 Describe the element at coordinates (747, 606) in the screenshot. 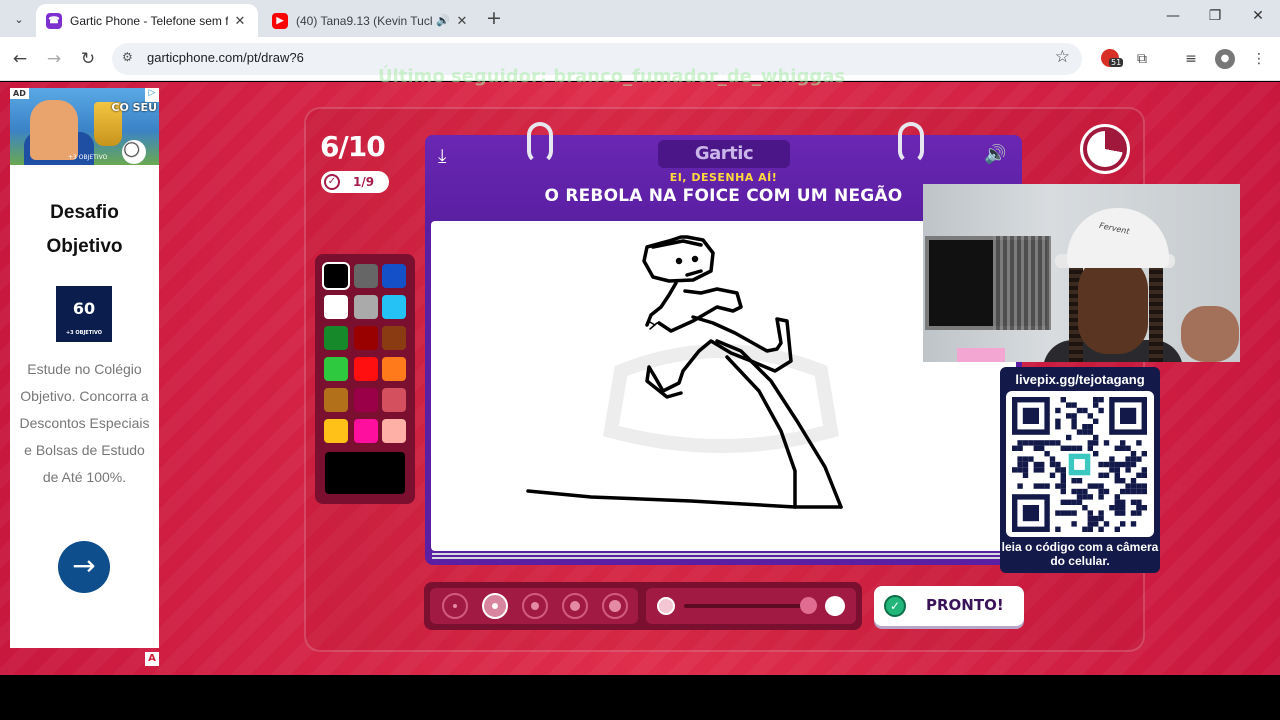

I see `opacity-slider-track` at that location.